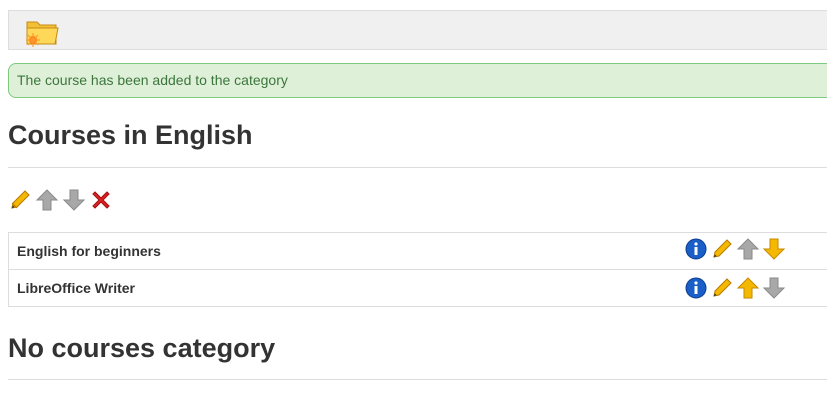 Image resolution: width=827 pixels, height=401 pixels. Describe the element at coordinates (60, 200) in the screenshot. I see `category-actions` at that location.